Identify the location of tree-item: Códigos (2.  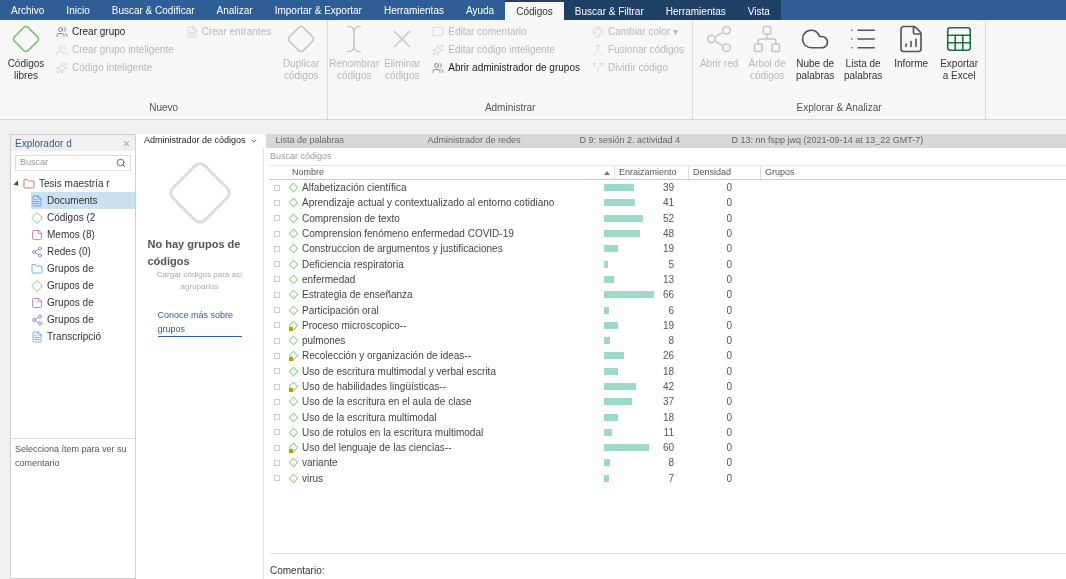
(83, 217).